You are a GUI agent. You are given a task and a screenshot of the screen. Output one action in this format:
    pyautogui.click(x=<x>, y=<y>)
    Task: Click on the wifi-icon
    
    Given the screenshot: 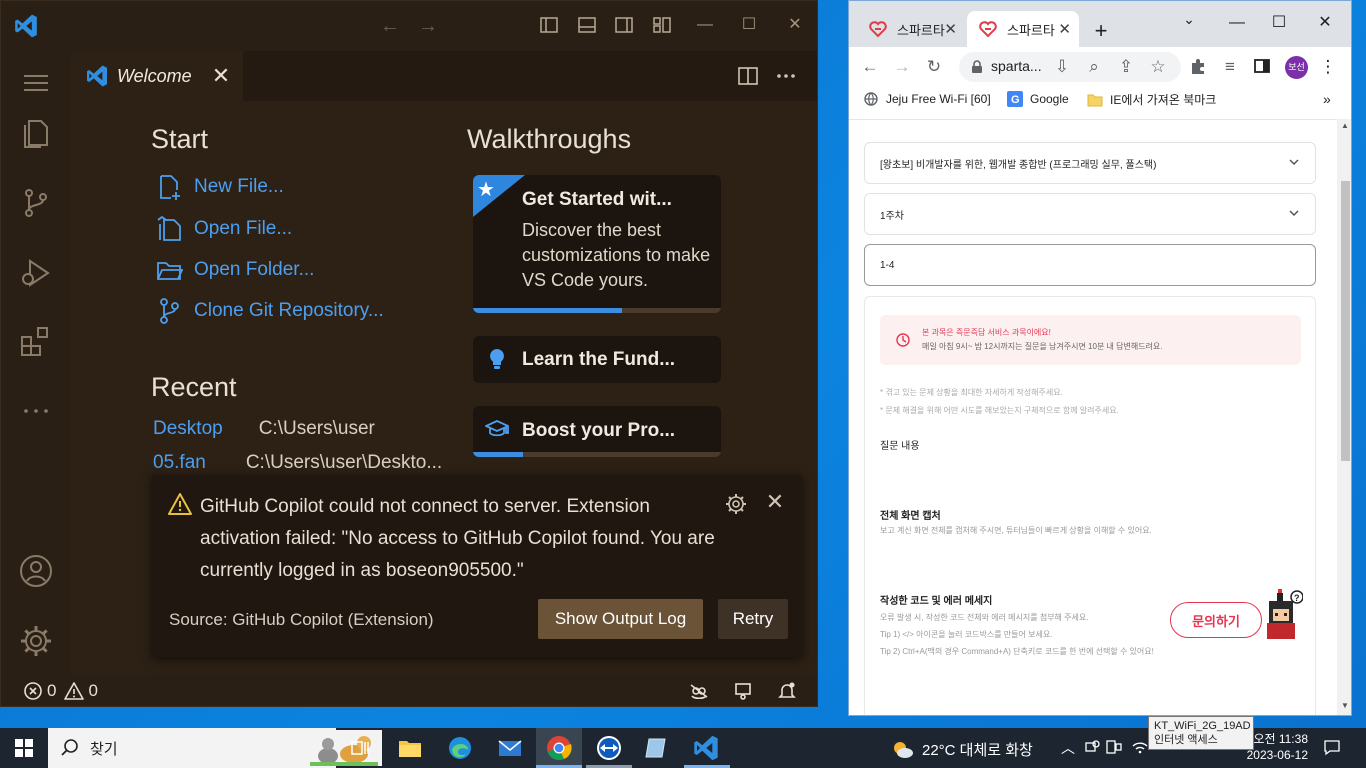 What is the action you would take?
    pyautogui.click(x=1140, y=748)
    